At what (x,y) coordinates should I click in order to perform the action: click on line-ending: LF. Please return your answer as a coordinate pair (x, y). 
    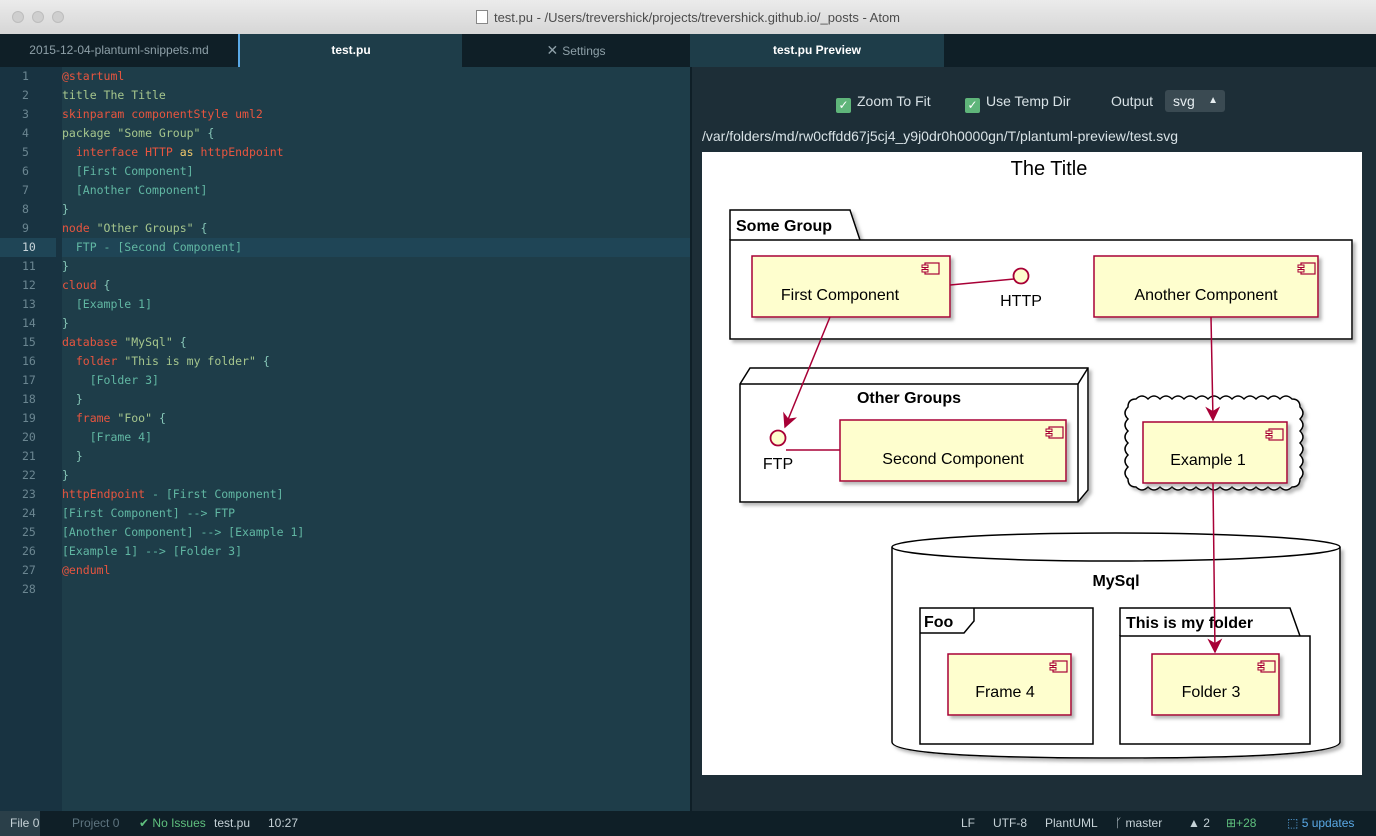
    Looking at the image, I should click on (968, 823).